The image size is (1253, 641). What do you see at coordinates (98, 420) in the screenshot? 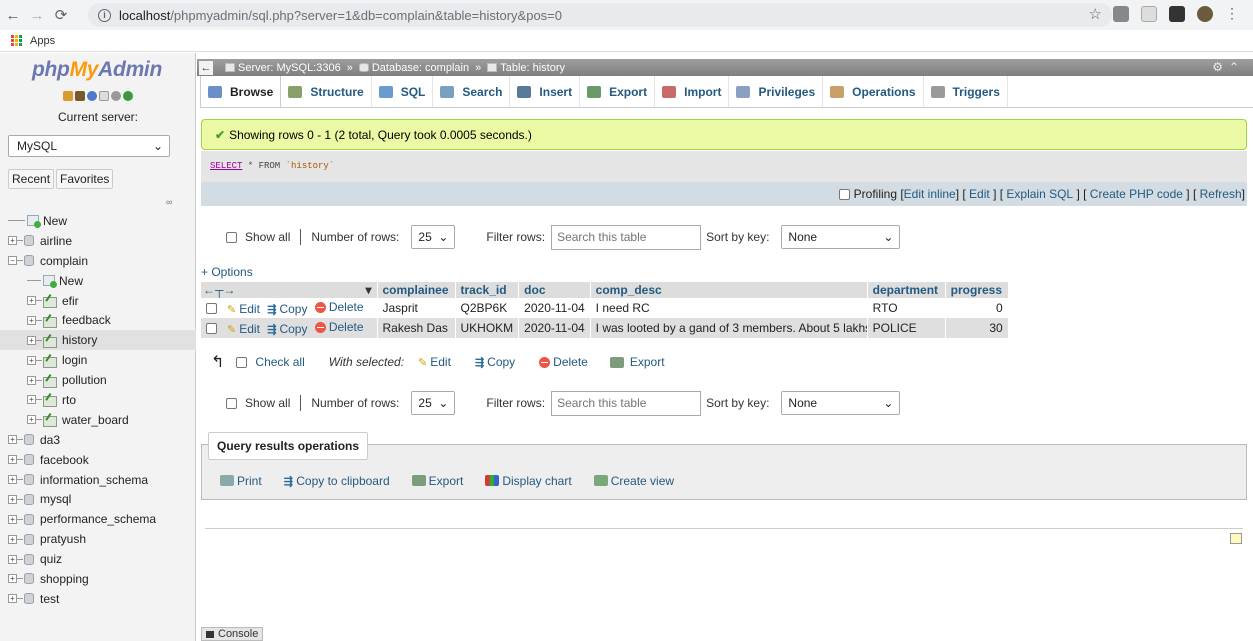
I see `tree-item-water-board: + water_board` at bounding box center [98, 420].